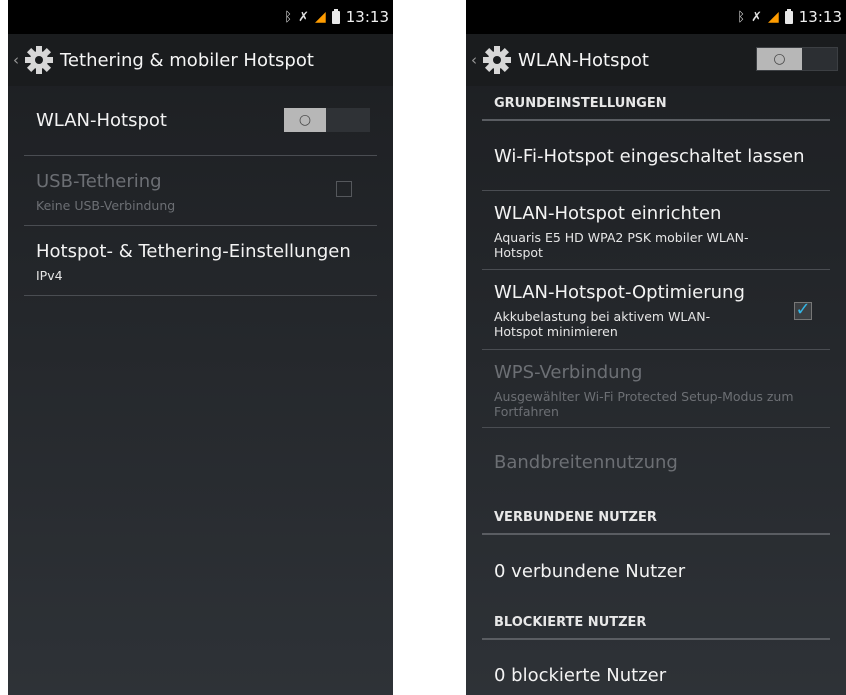  Describe the element at coordinates (344, 189) in the screenshot. I see `usb-tethering-checkbox` at that location.